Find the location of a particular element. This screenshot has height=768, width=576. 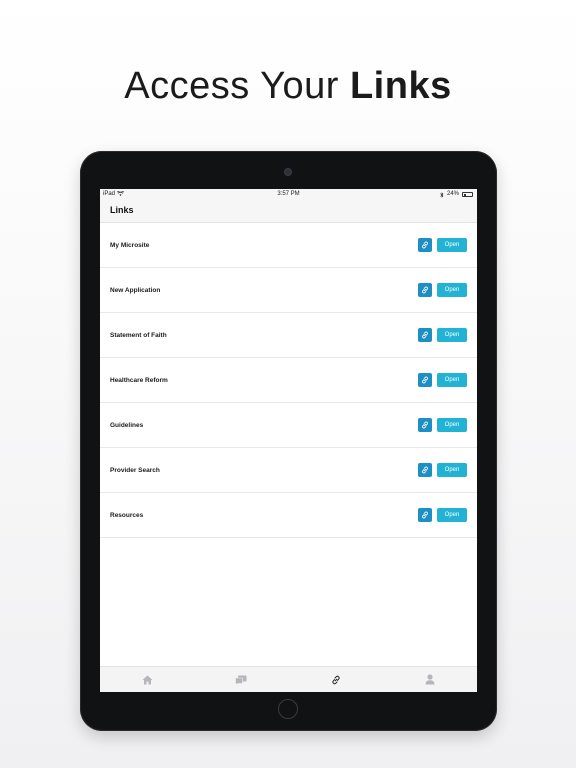

chat-icon is located at coordinates (241, 680).